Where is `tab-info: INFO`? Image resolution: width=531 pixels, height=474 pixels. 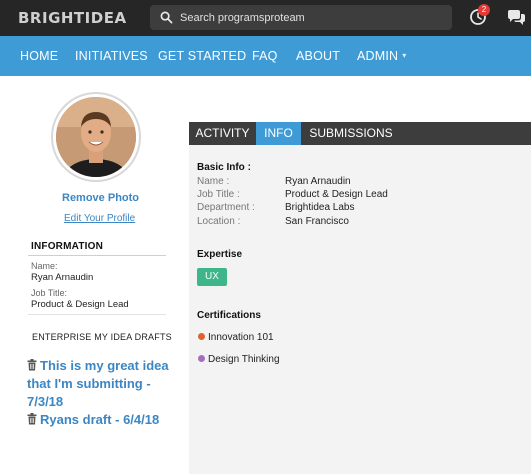
tab-info: INFO is located at coordinates (278, 133).